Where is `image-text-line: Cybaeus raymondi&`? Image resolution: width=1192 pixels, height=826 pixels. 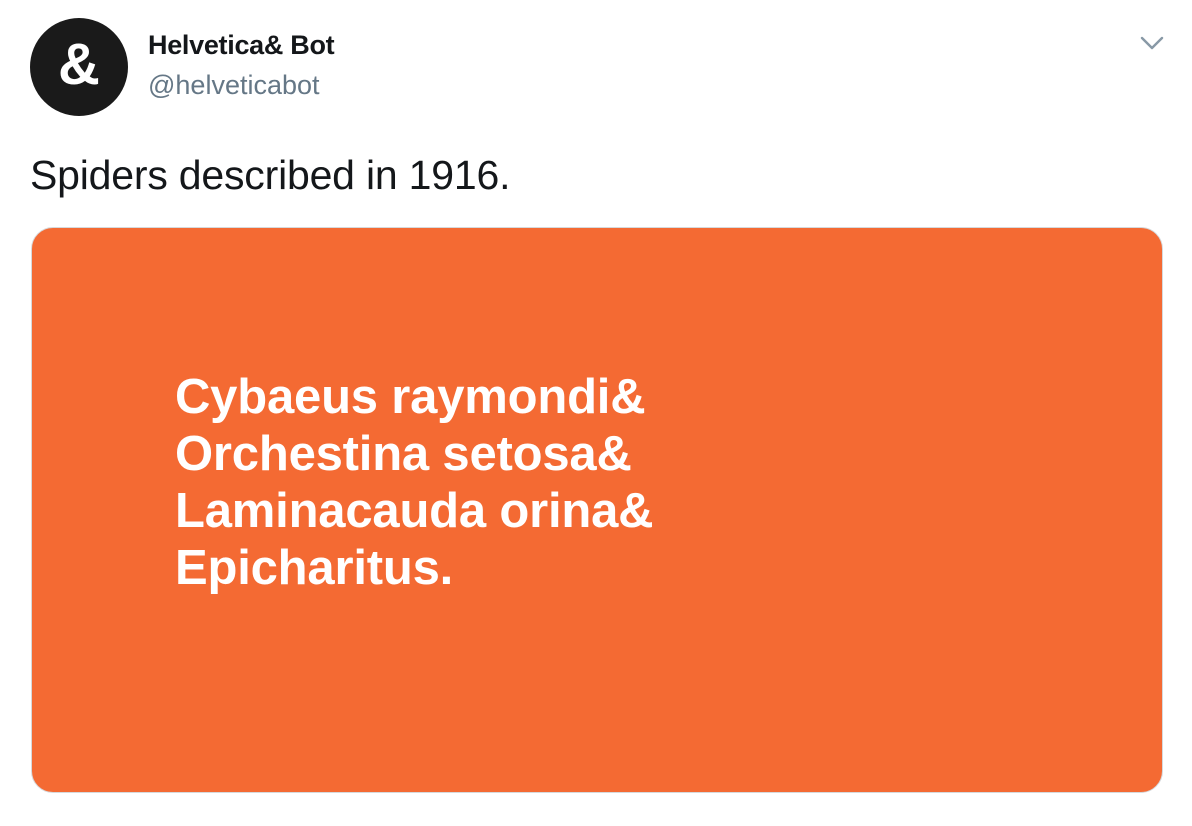
image-text-line: Cybaeus raymondi& is located at coordinates (410, 397).